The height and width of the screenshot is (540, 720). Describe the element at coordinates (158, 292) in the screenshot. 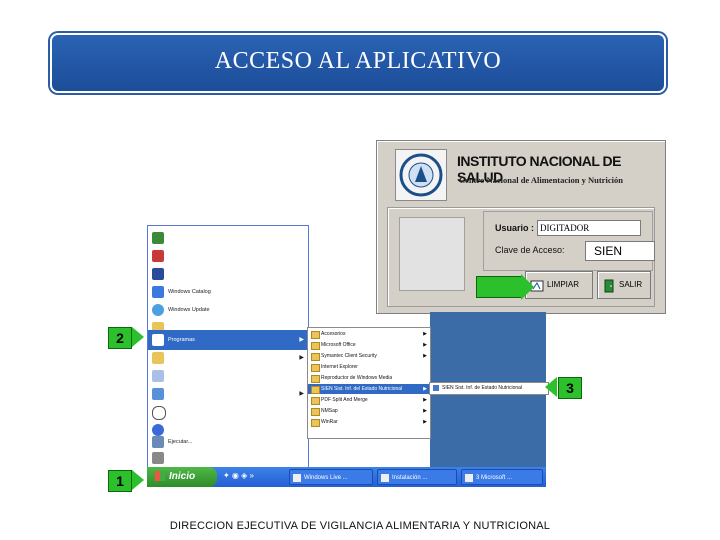

I see `globe-icon` at that location.